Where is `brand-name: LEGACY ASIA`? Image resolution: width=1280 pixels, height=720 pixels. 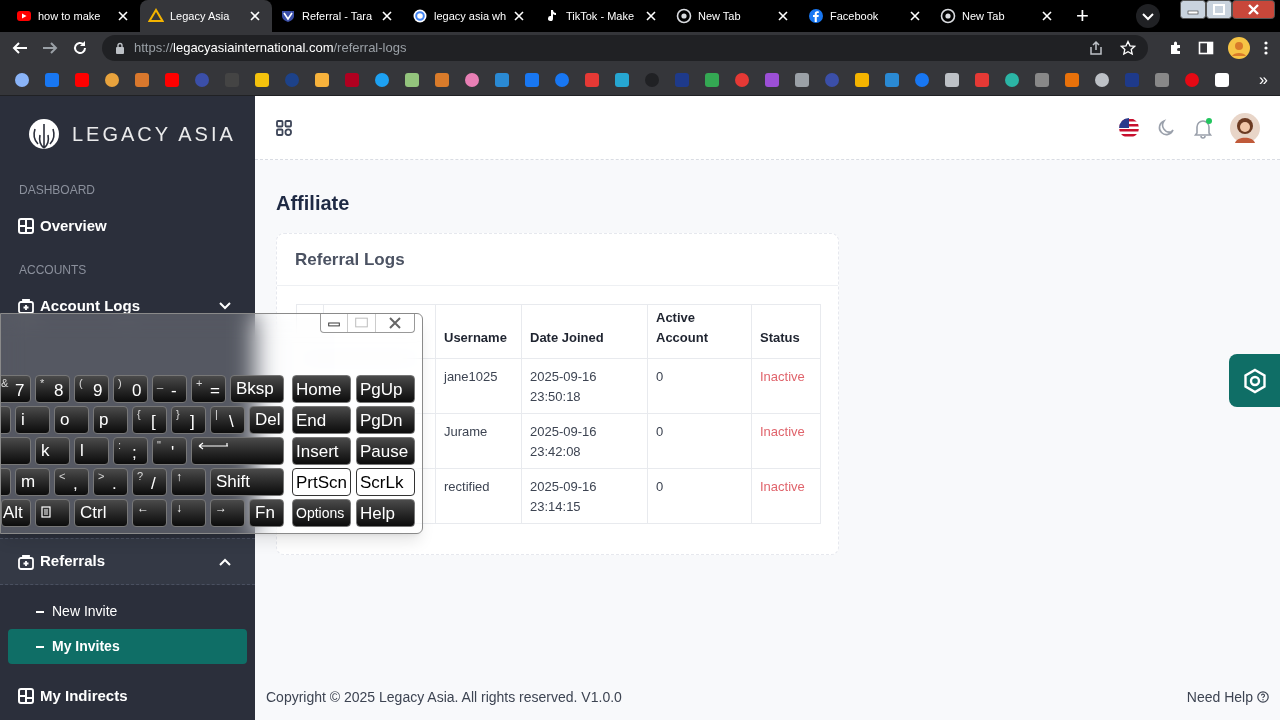 brand-name: LEGACY ASIA is located at coordinates (154, 134).